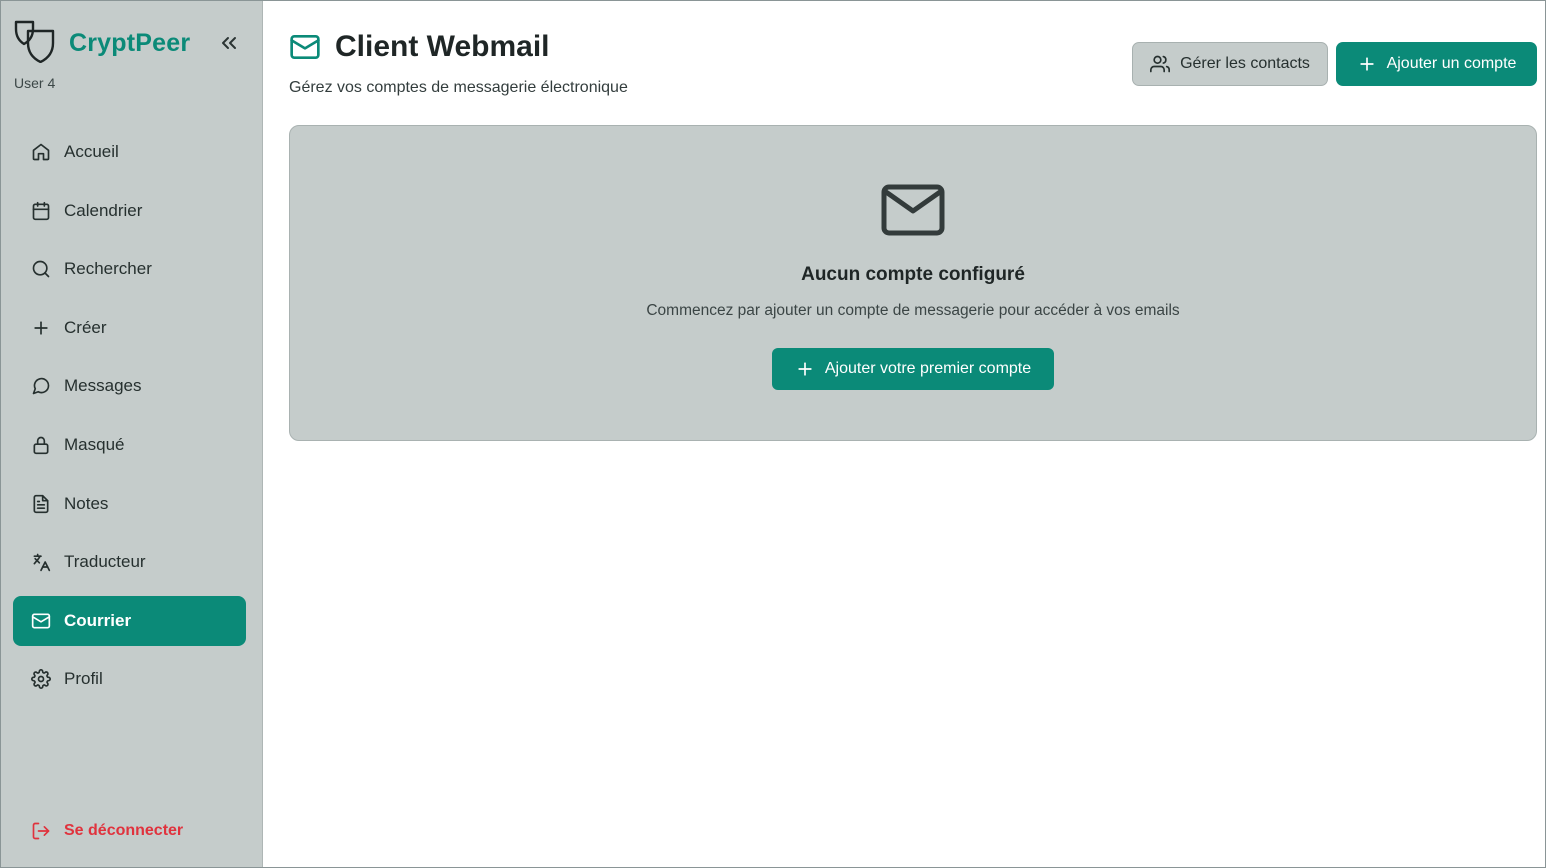 The width and height of the screenshot is (1546, 868). I want to click on sidebar-item-calendrier: Calendrier, so click(129, 211).